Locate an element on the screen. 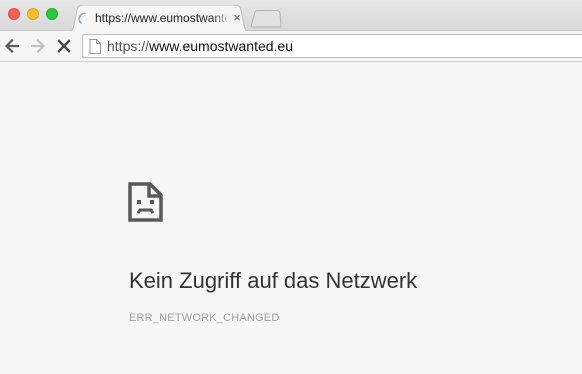 Image resolution: width=582 pixels, height=374 pixels. window-maximize-button is located at coordinates (52, 14).